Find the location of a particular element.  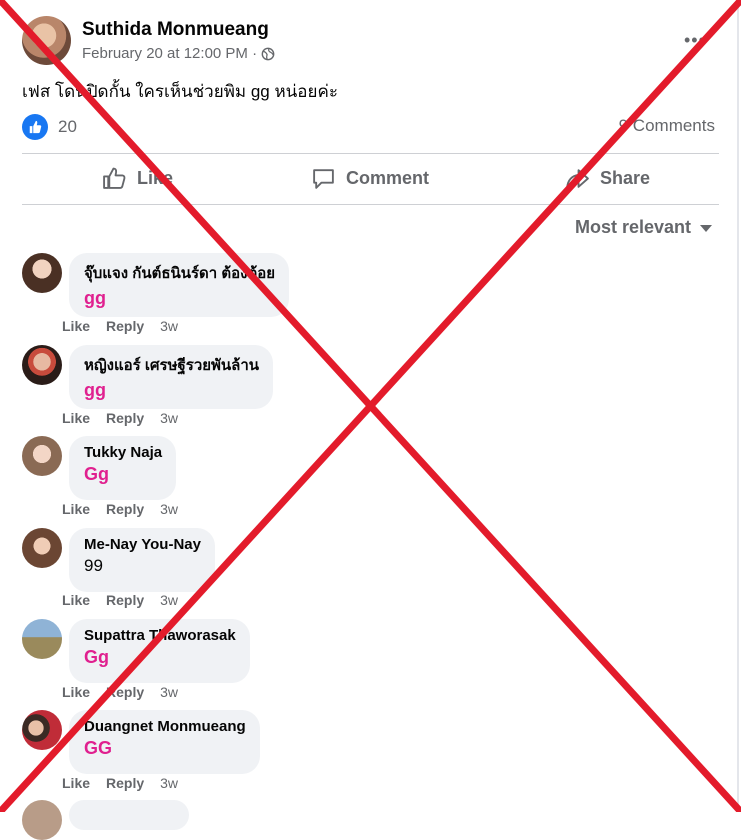

sort-dropdown: Most relevant is located at coordinates (644, 227).